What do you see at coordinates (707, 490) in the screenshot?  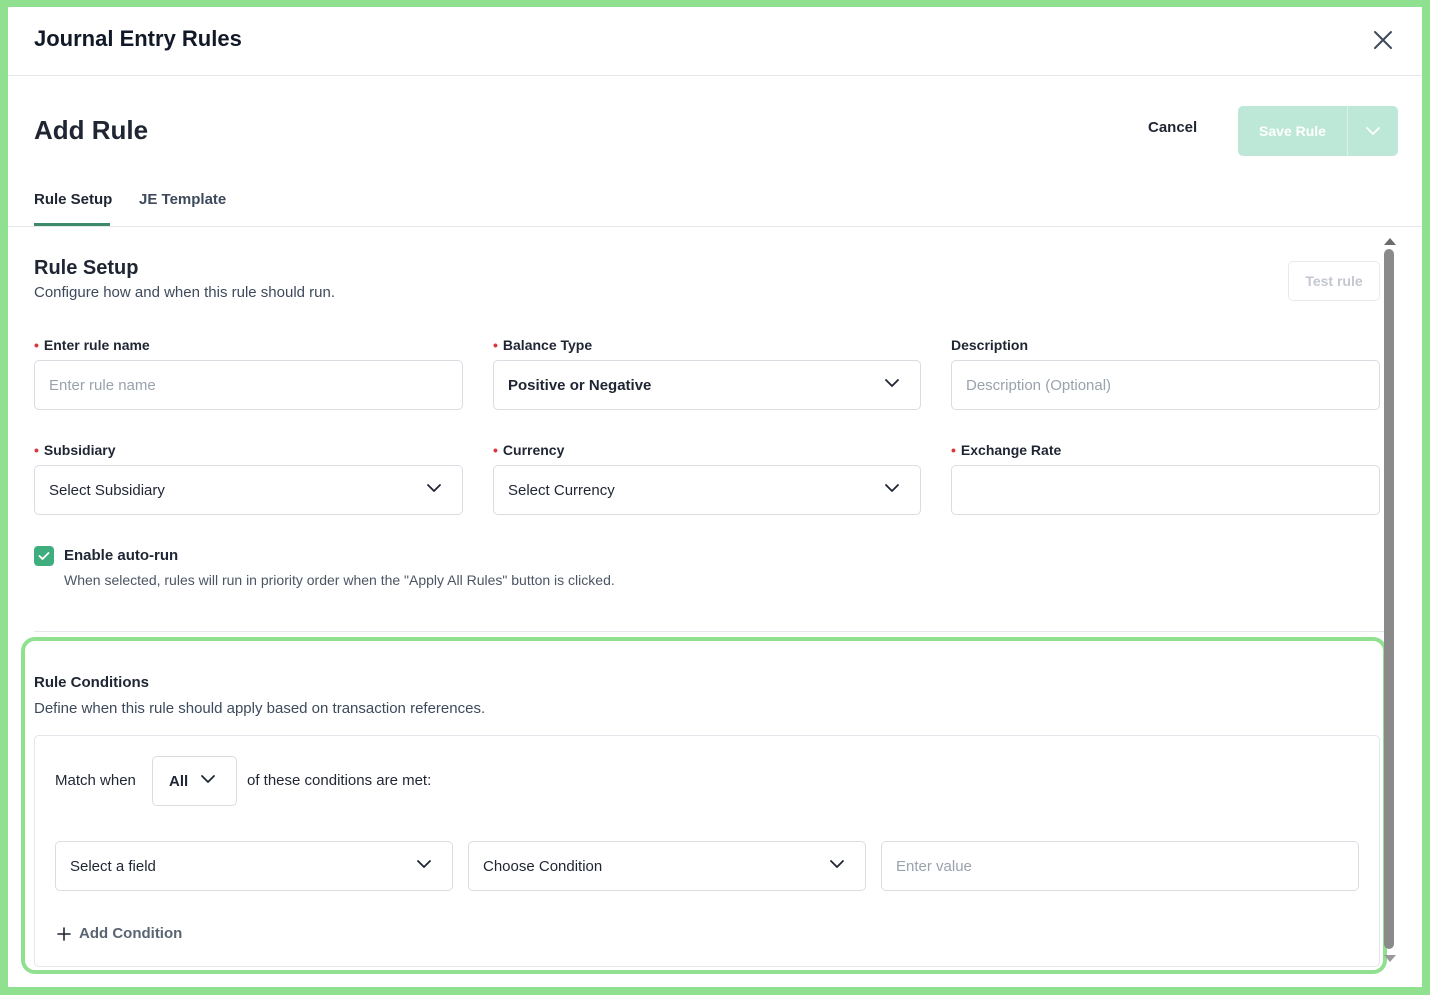 I see `currency-select: Select Currency` at bounding box center [707, 490].